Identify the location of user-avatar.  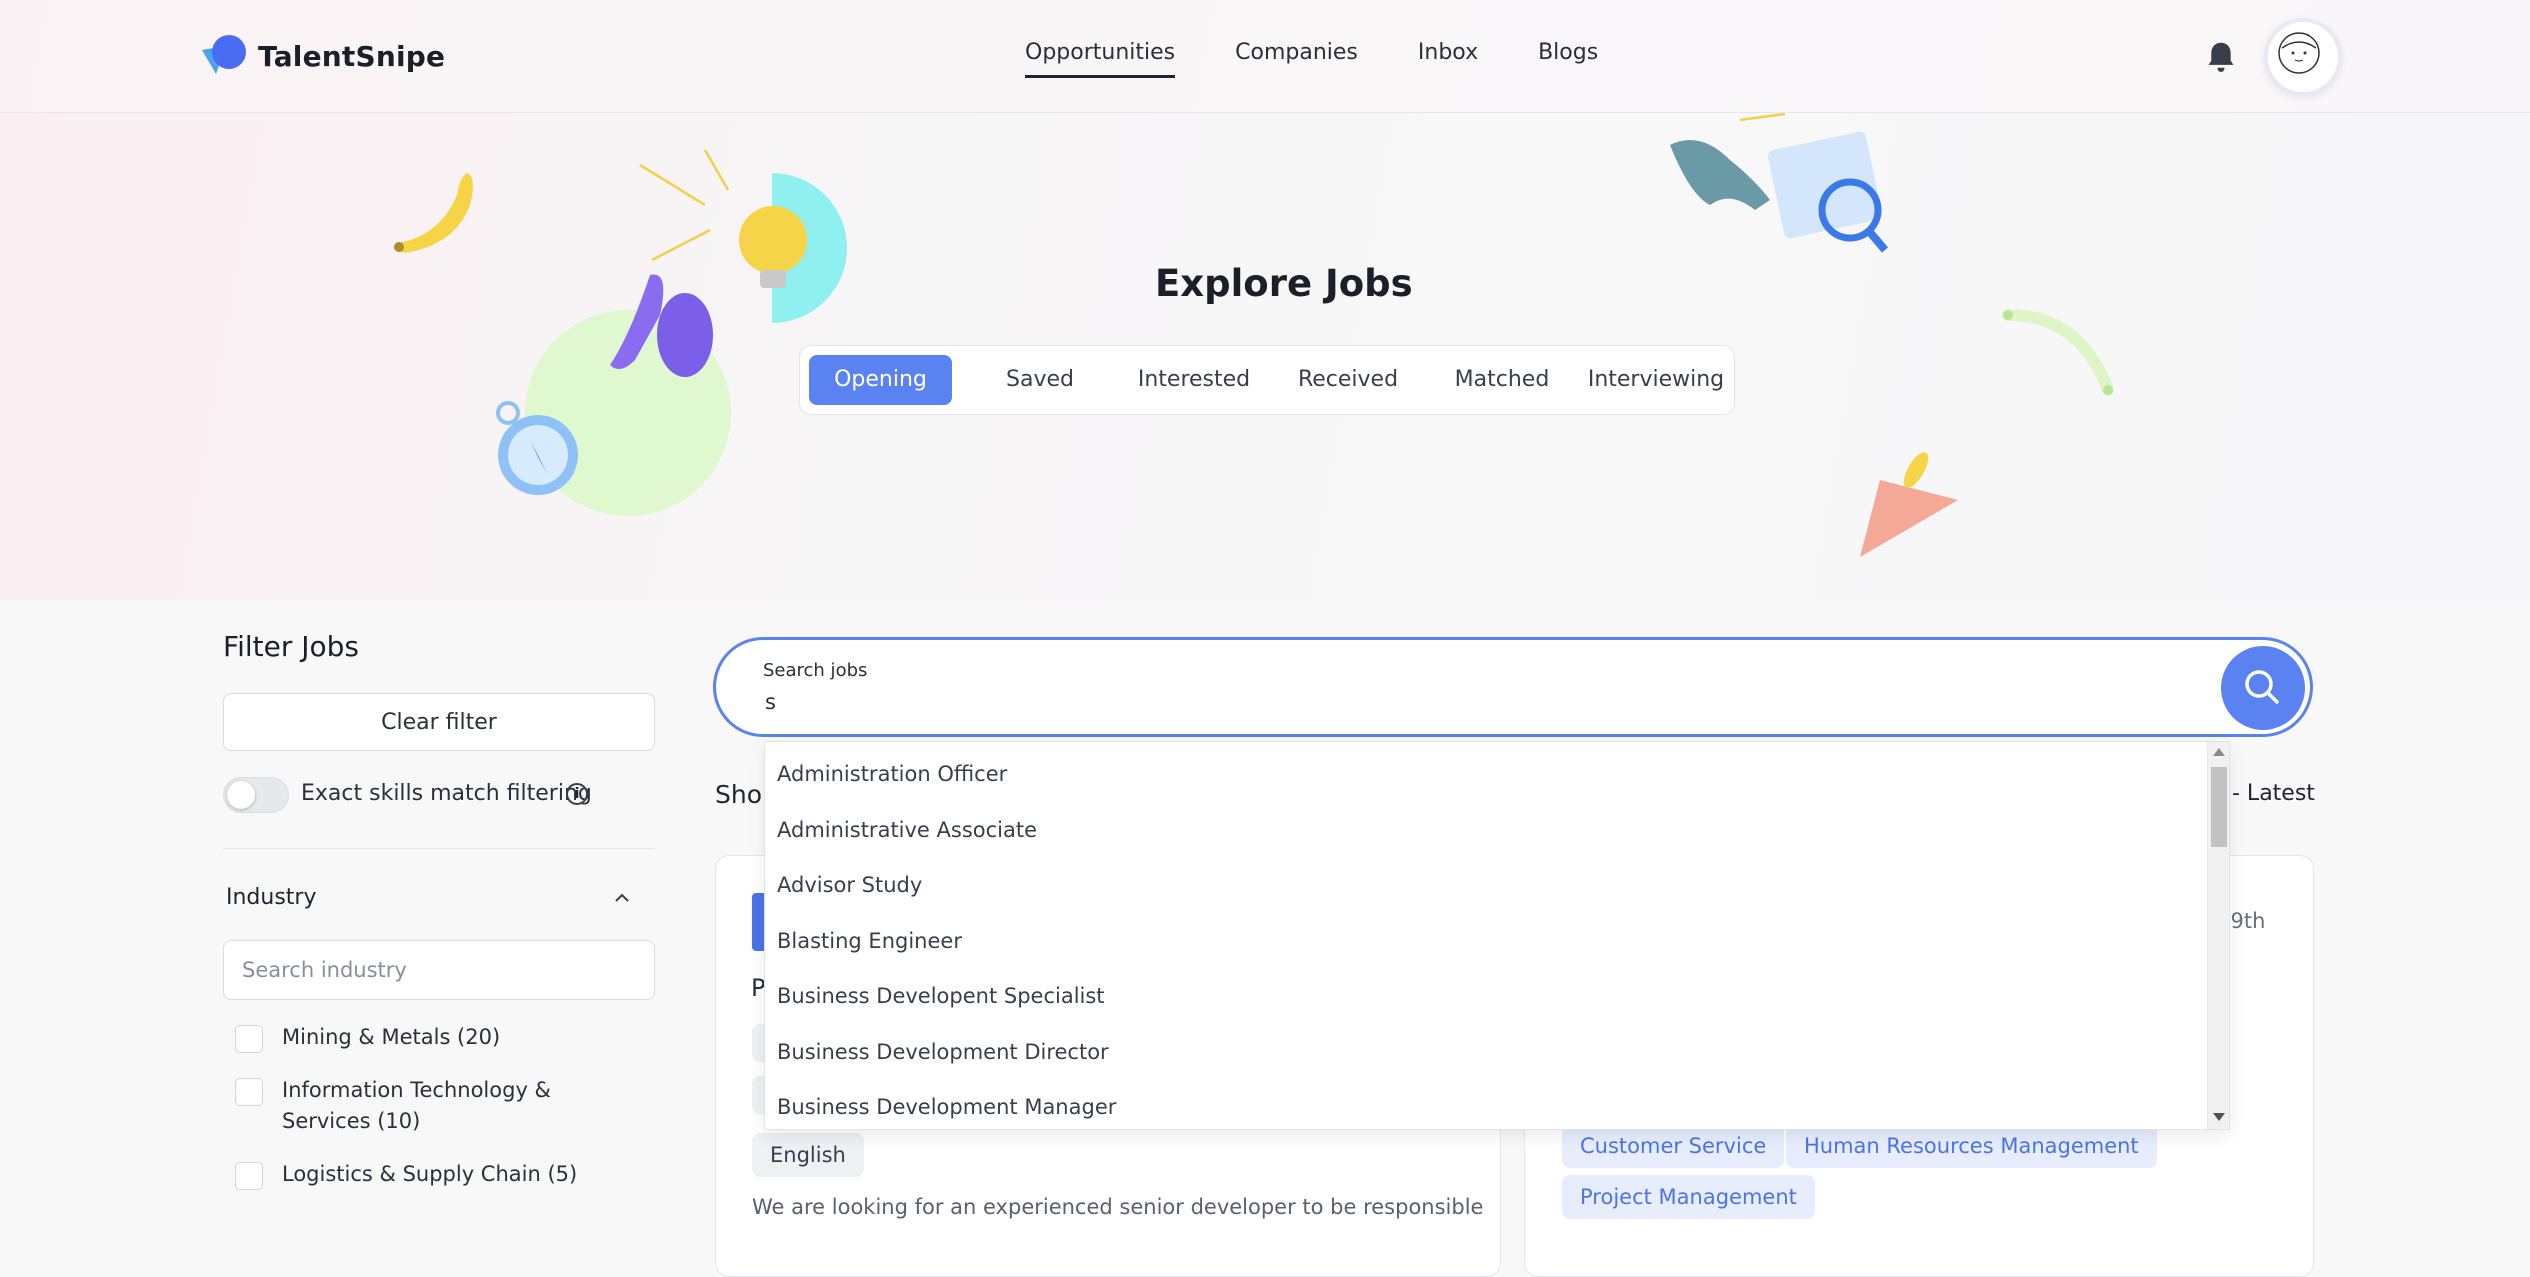
(2303, 57).